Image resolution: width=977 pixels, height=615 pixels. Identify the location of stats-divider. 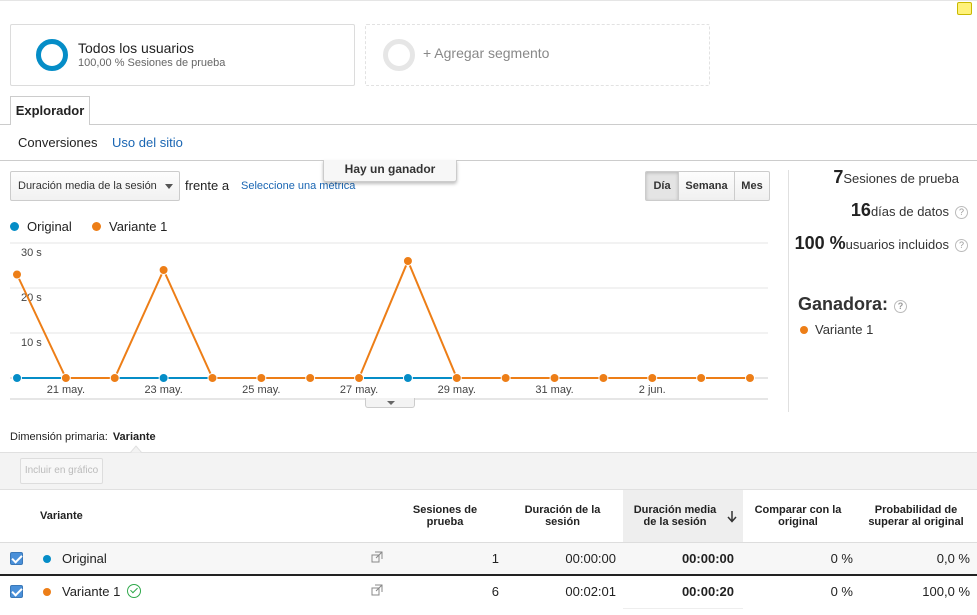
(788, 291).